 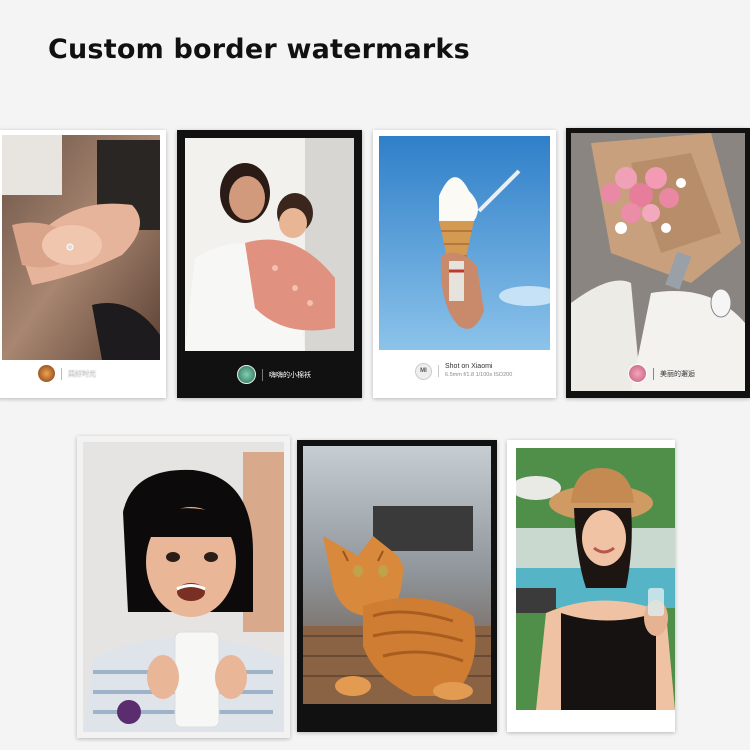 I want to click on photo-hands, so click(x=81, y=247).